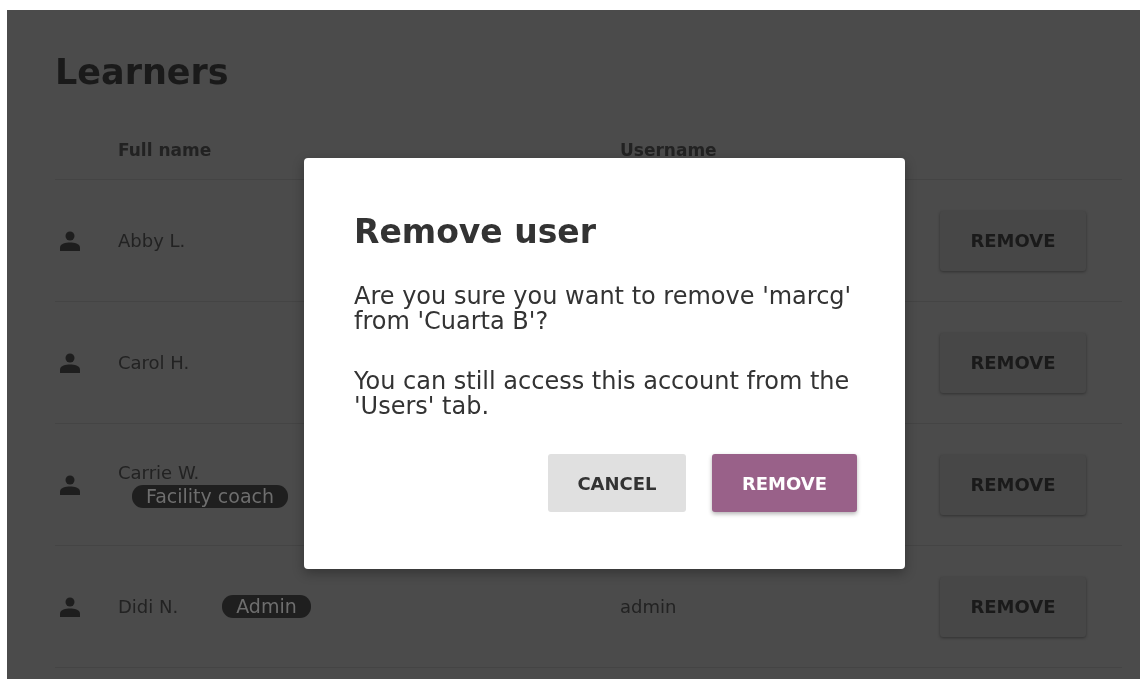 The height and width of the screenshot is (679, 1140). I want to click on role-badge: Admin, so click(266, 606).